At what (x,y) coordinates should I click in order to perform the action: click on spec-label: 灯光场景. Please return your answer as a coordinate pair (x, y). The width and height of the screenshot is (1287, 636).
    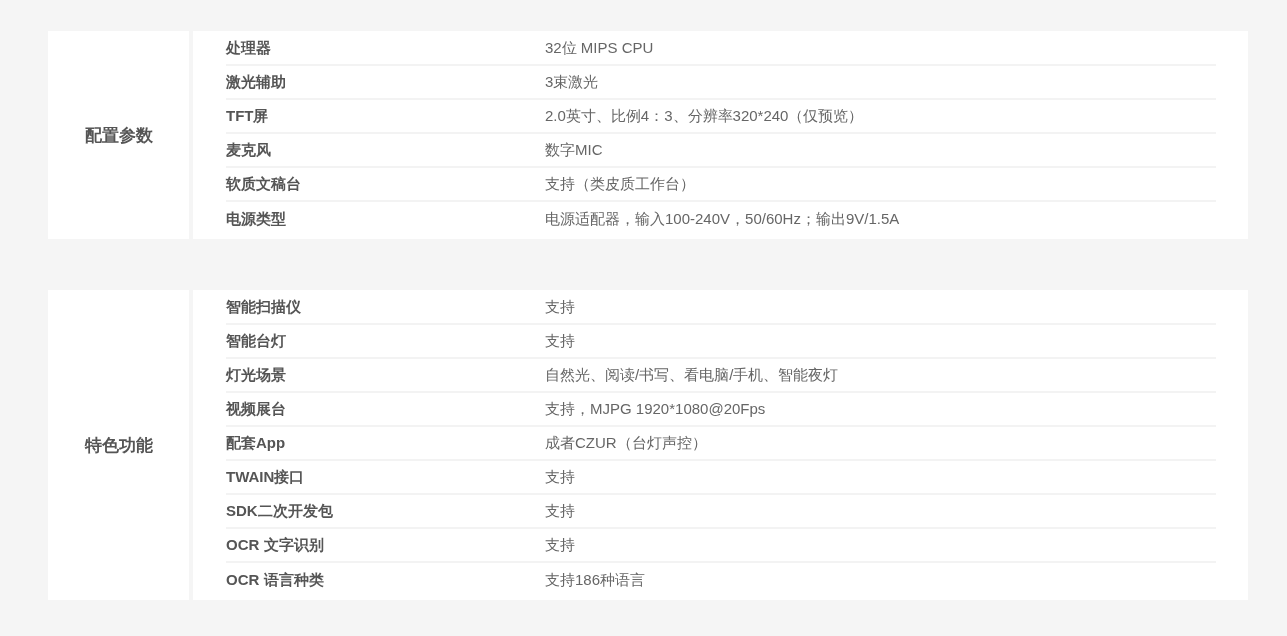
    Looking at the image, I should click on (256, 375).